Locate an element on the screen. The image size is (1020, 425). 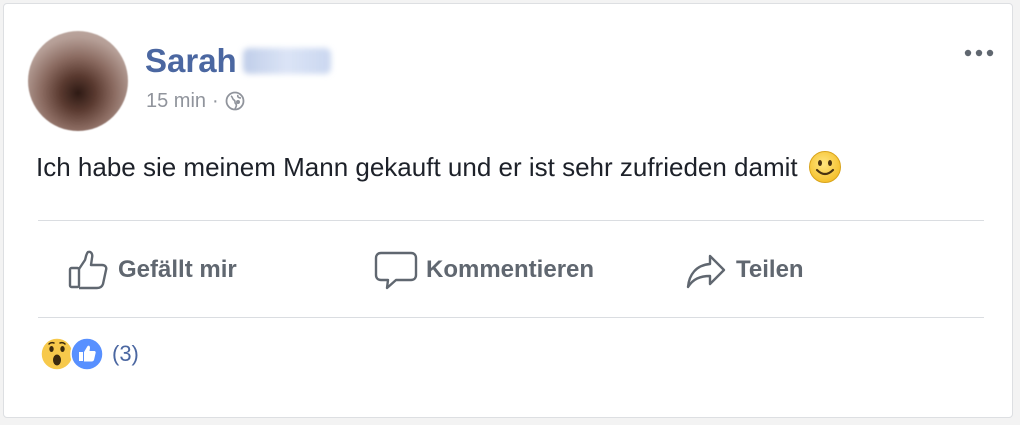
like-label: Gefällt mir is located at coordinates (177, 269).